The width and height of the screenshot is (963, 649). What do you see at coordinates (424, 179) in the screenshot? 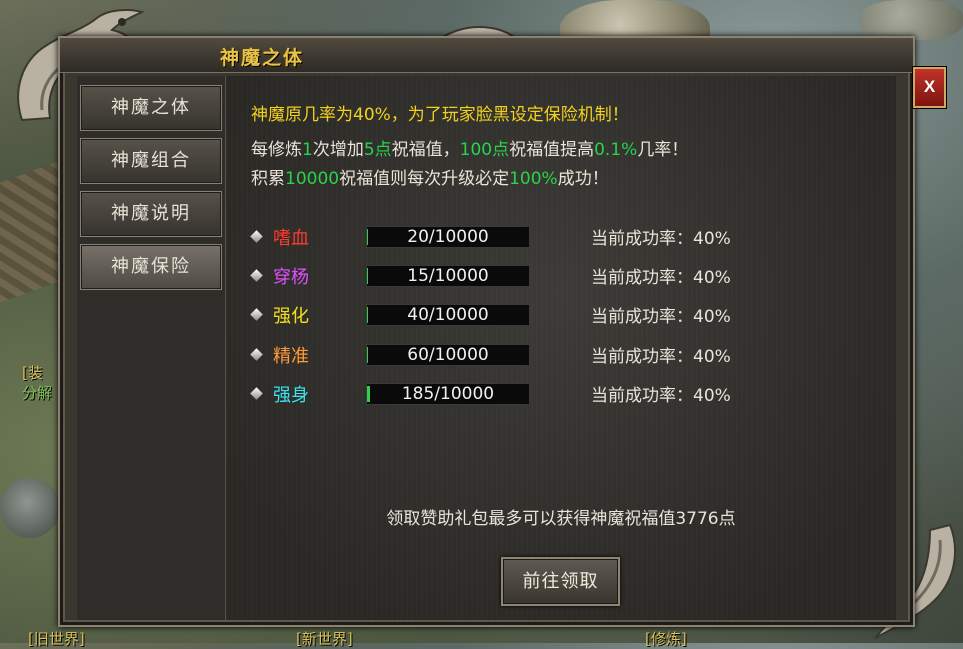
I see `intro-text: 祝福值则每次升级必定` at bounding box center [424, 179].